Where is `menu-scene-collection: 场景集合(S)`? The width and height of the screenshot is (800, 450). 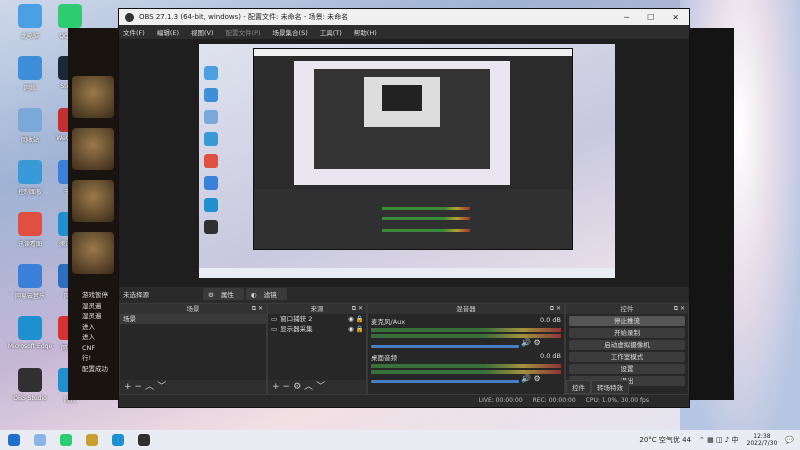
menu-scene-collection: 场景集合(S) is located at coordinates (290, 32).